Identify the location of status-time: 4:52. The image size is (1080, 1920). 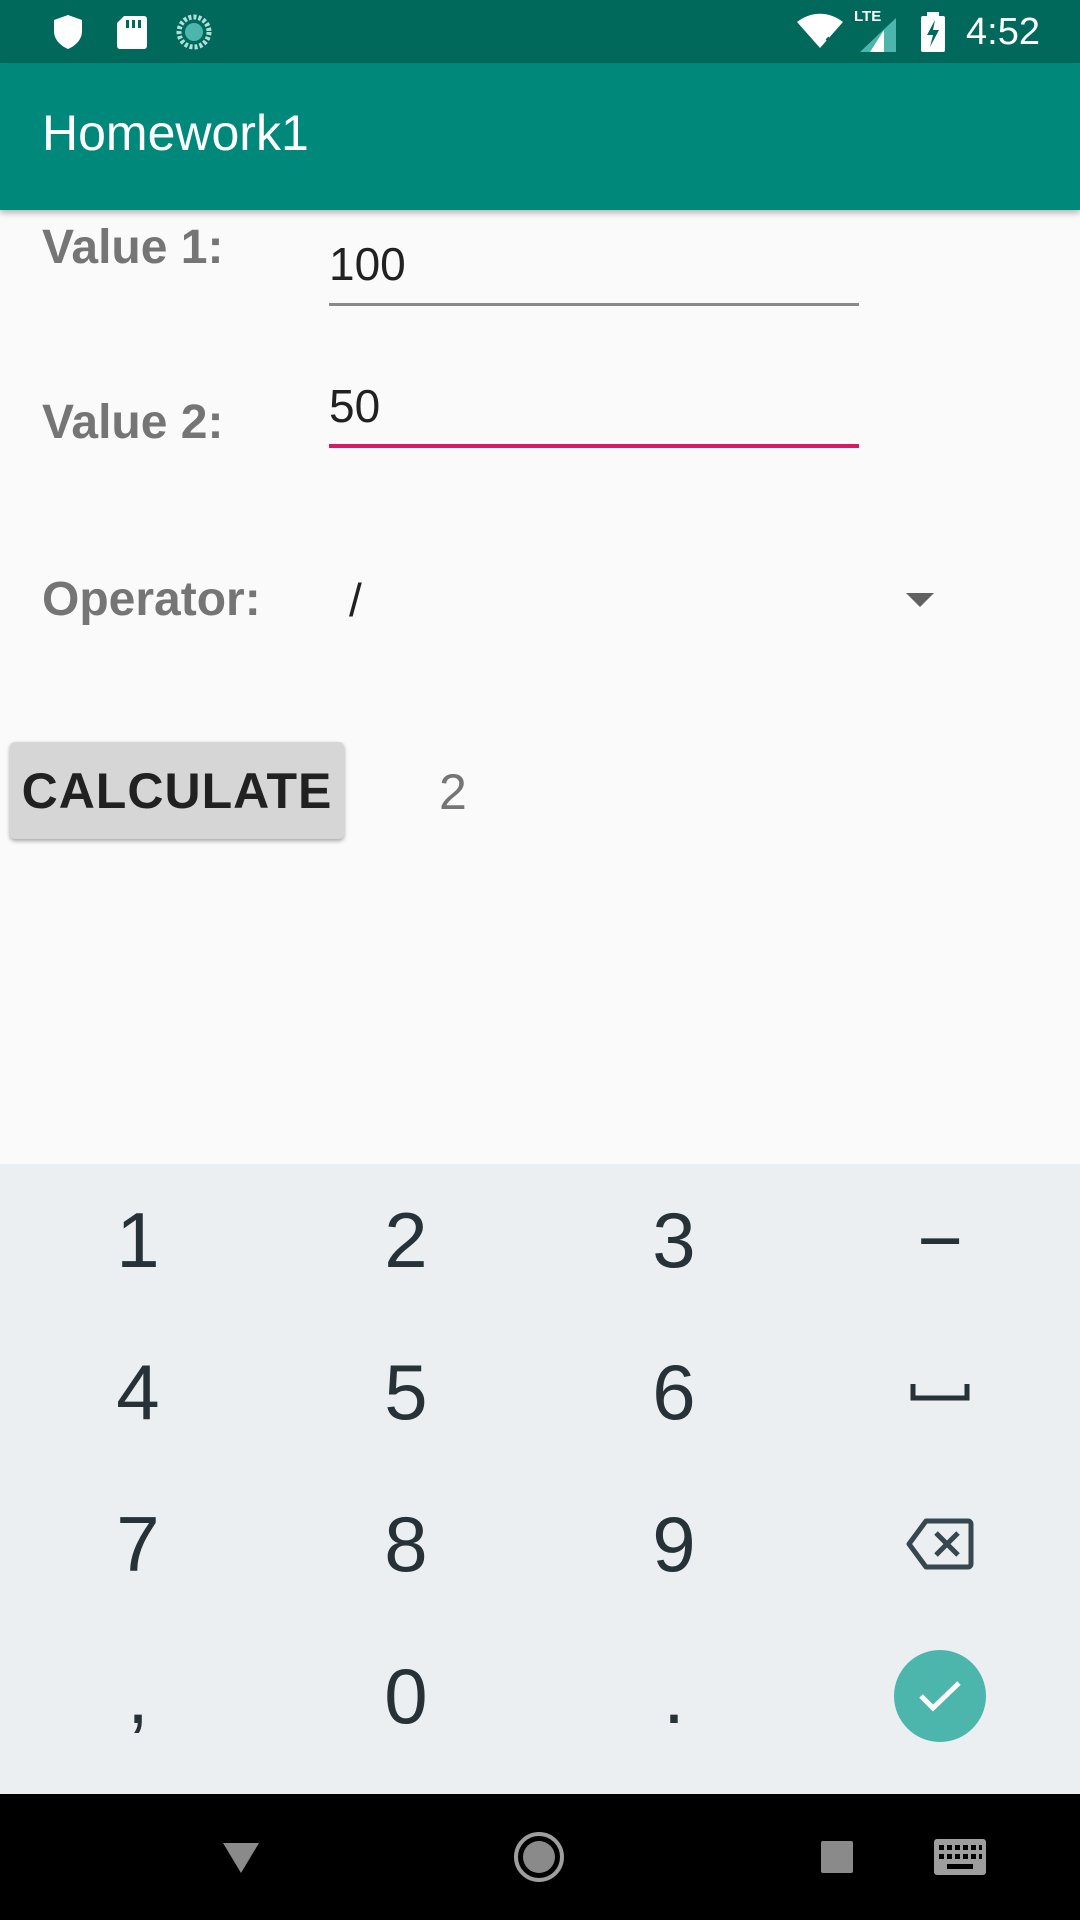
(1003, 32).